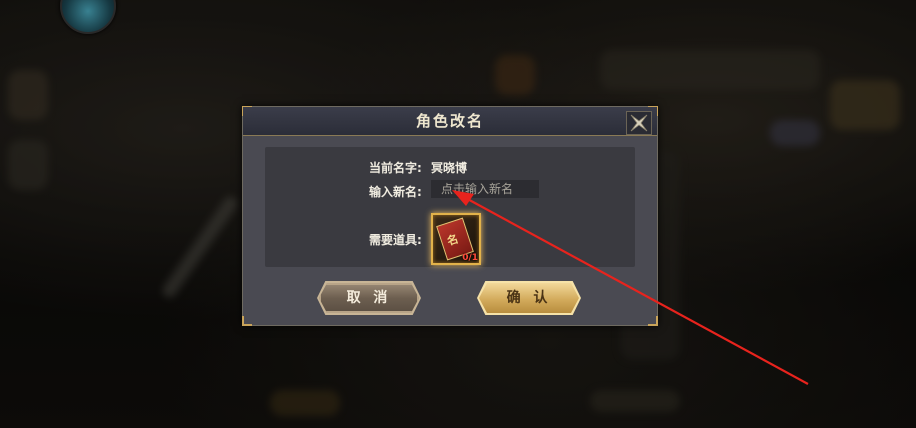 Image resolution: width=916 pixels, height=428 pixels. Describe the element at coordinates (449, 168) in the screenshot. I see `current-name-value: 冥晓博` at that location.